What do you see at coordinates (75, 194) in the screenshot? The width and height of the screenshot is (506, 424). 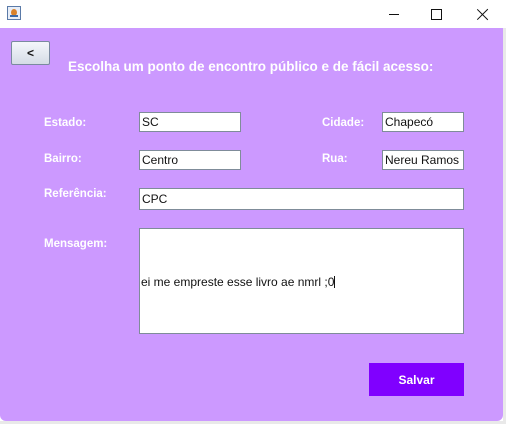 I see `referencia-label: Referência:` at bounding box center [75, 194].